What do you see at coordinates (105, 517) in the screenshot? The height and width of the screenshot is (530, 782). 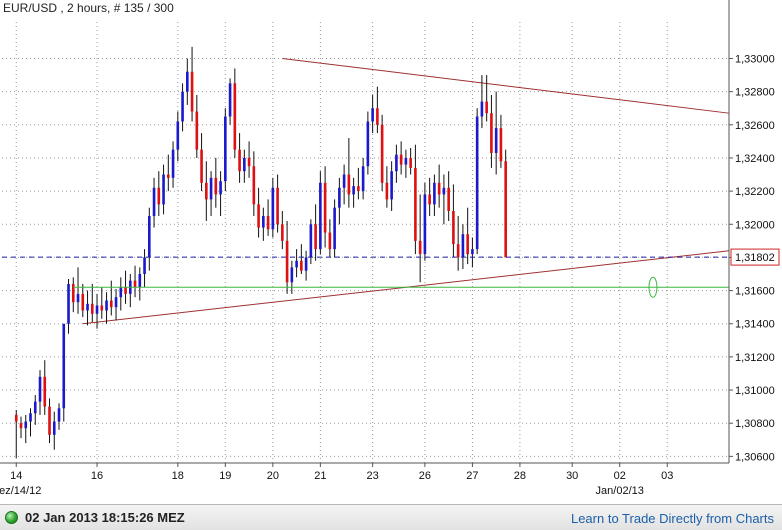 I see `chart-timestamp: 02 Jan 2013 18:15:26 MEZ` at bounding box center [105, 517].